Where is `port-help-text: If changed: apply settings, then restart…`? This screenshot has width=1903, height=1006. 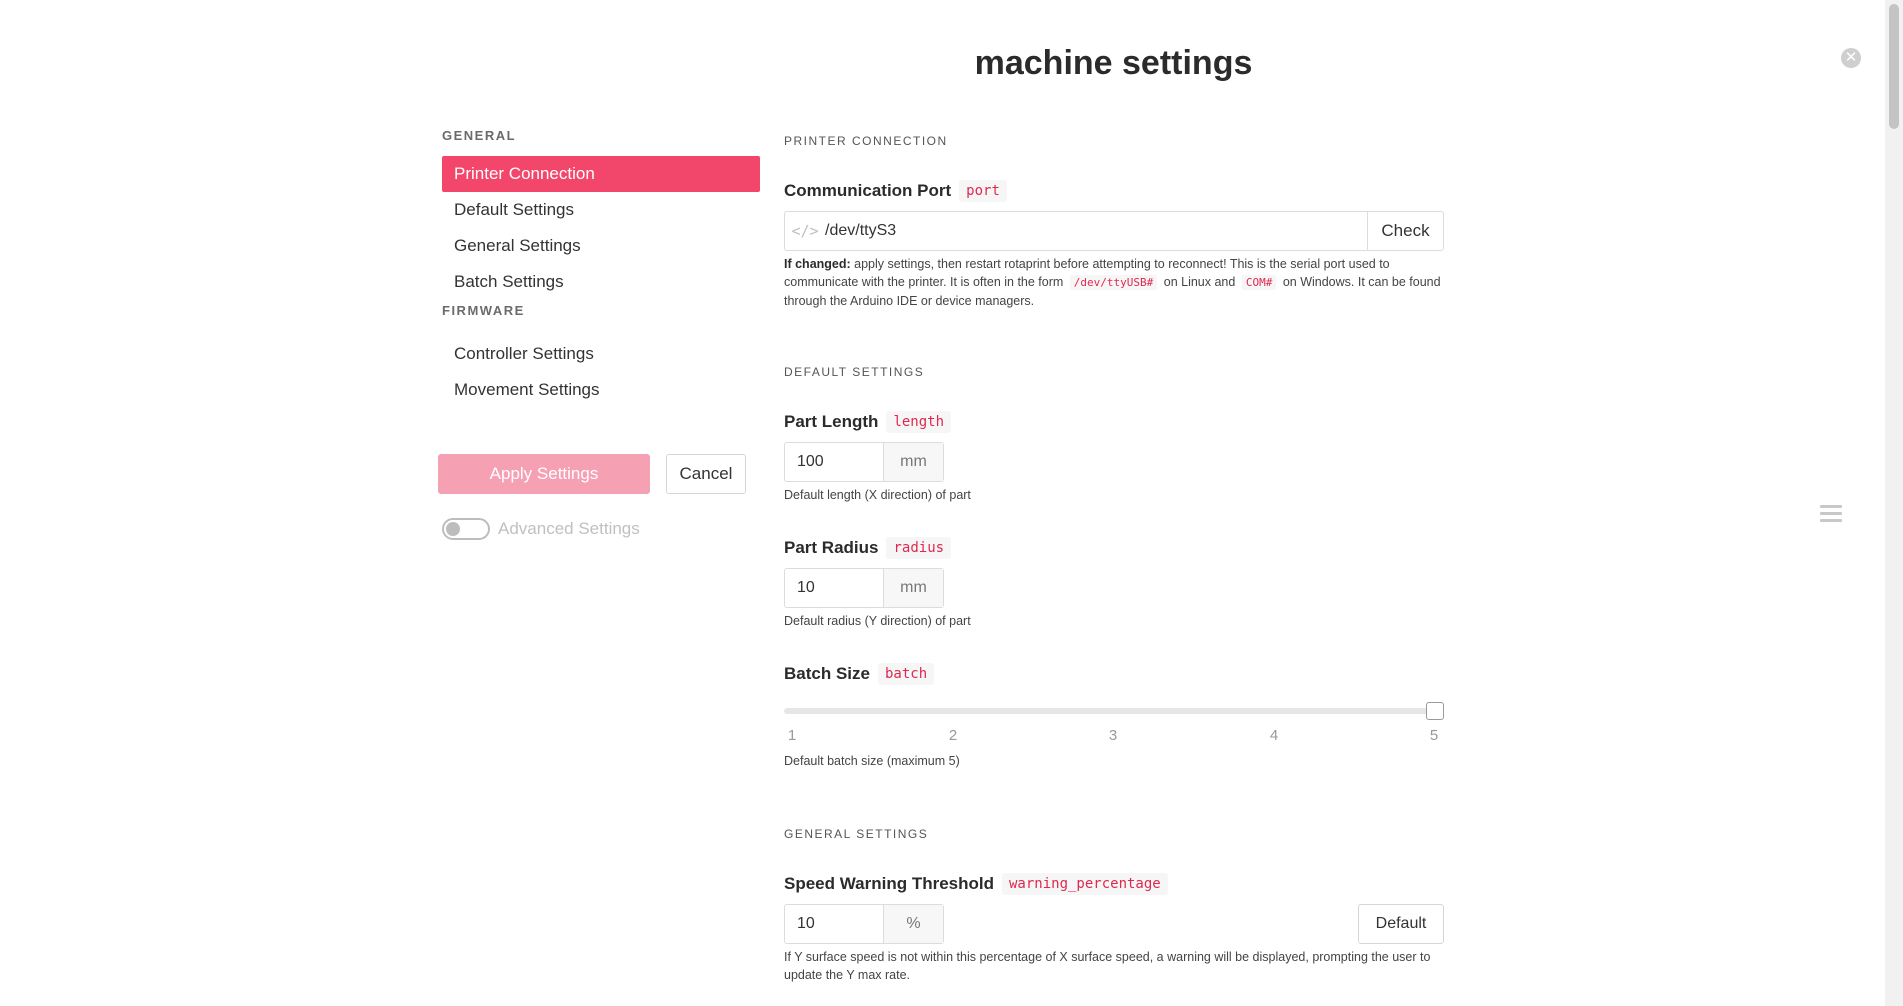
port-help-text: If changed: apply settings, then restart… is located at coordinates (1114, 282).